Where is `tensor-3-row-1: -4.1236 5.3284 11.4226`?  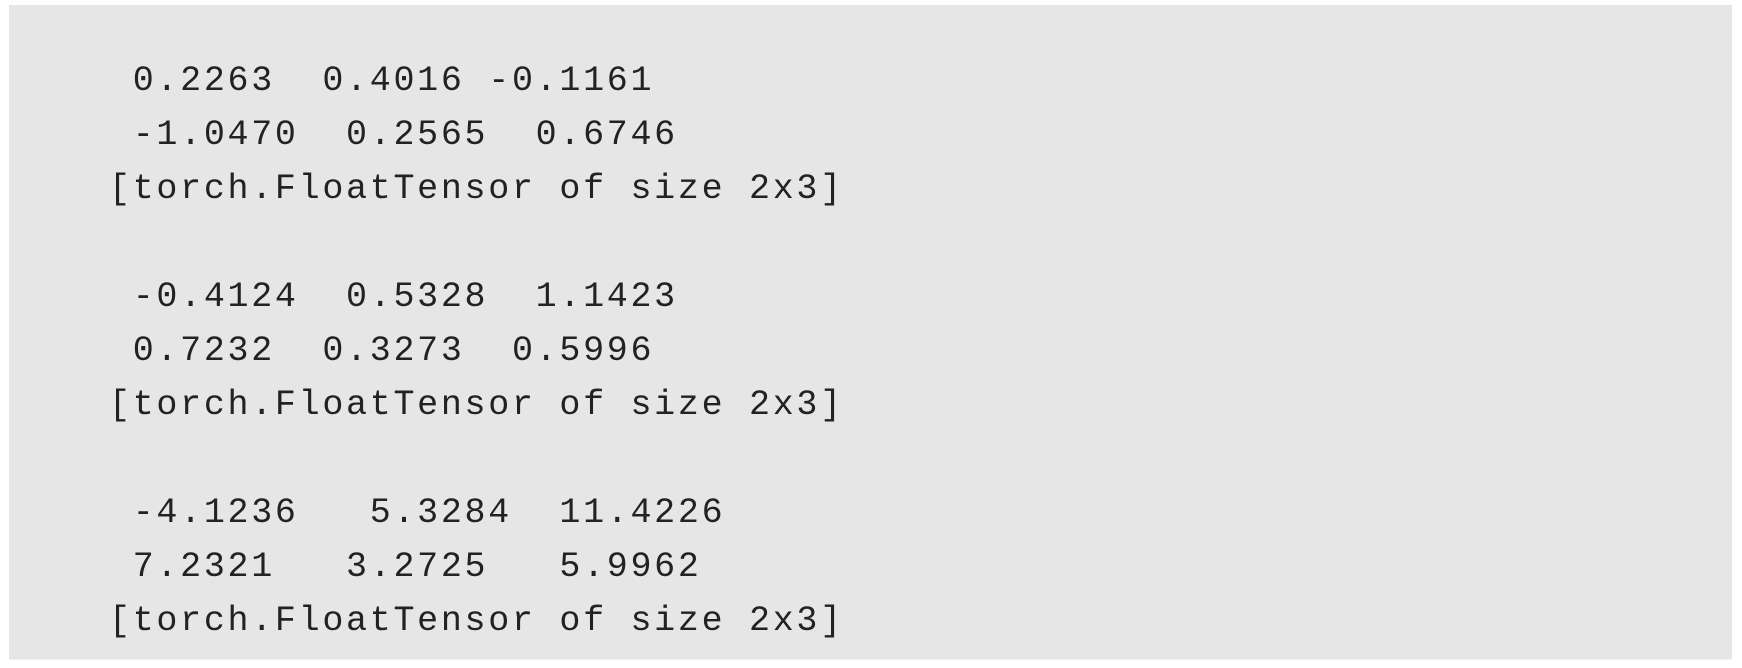
tensor-3-row-1: -4.1236 5.3284 11.4226 is located at coordinates (417, 513).